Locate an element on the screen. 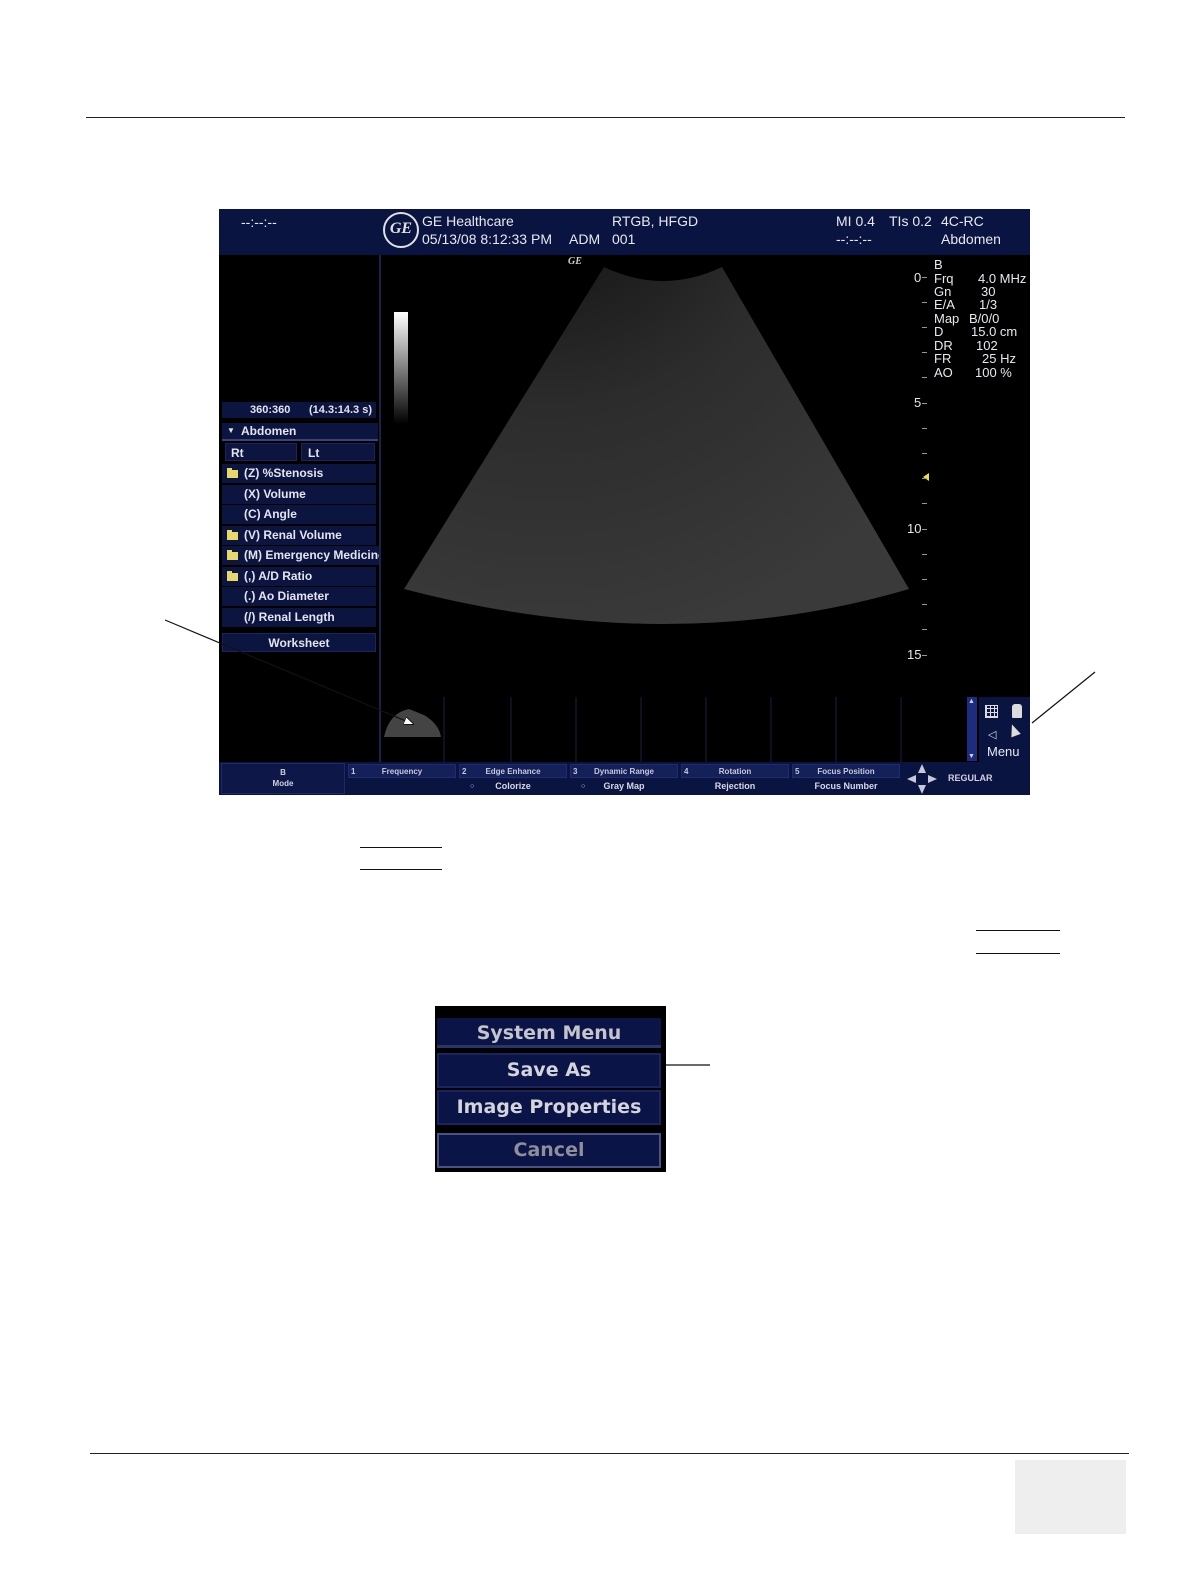 This screenshot has height=1584, width=1190. cine-time: (14.3:14.3 s) is located at coordinates (340, 410).